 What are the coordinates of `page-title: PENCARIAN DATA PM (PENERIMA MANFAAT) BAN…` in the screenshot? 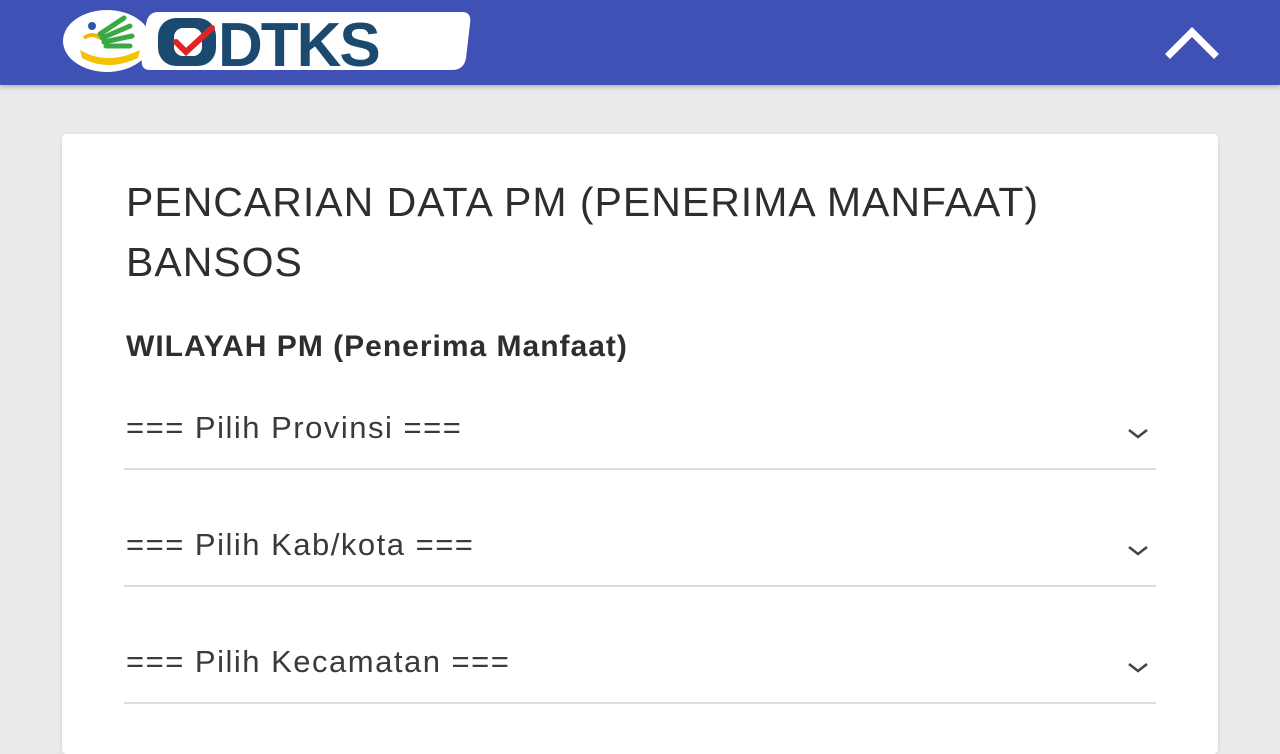 It's located at (583, 232).